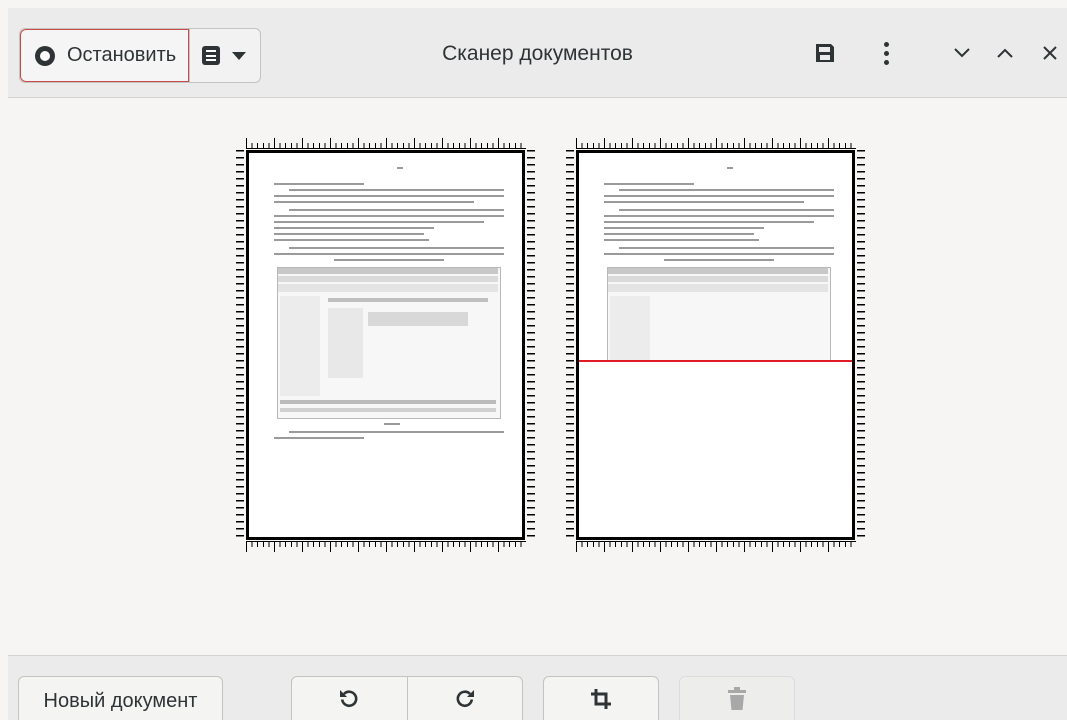 The image size is (1067, 720). I want to click on rotate-right-icon, so click(465, 701).